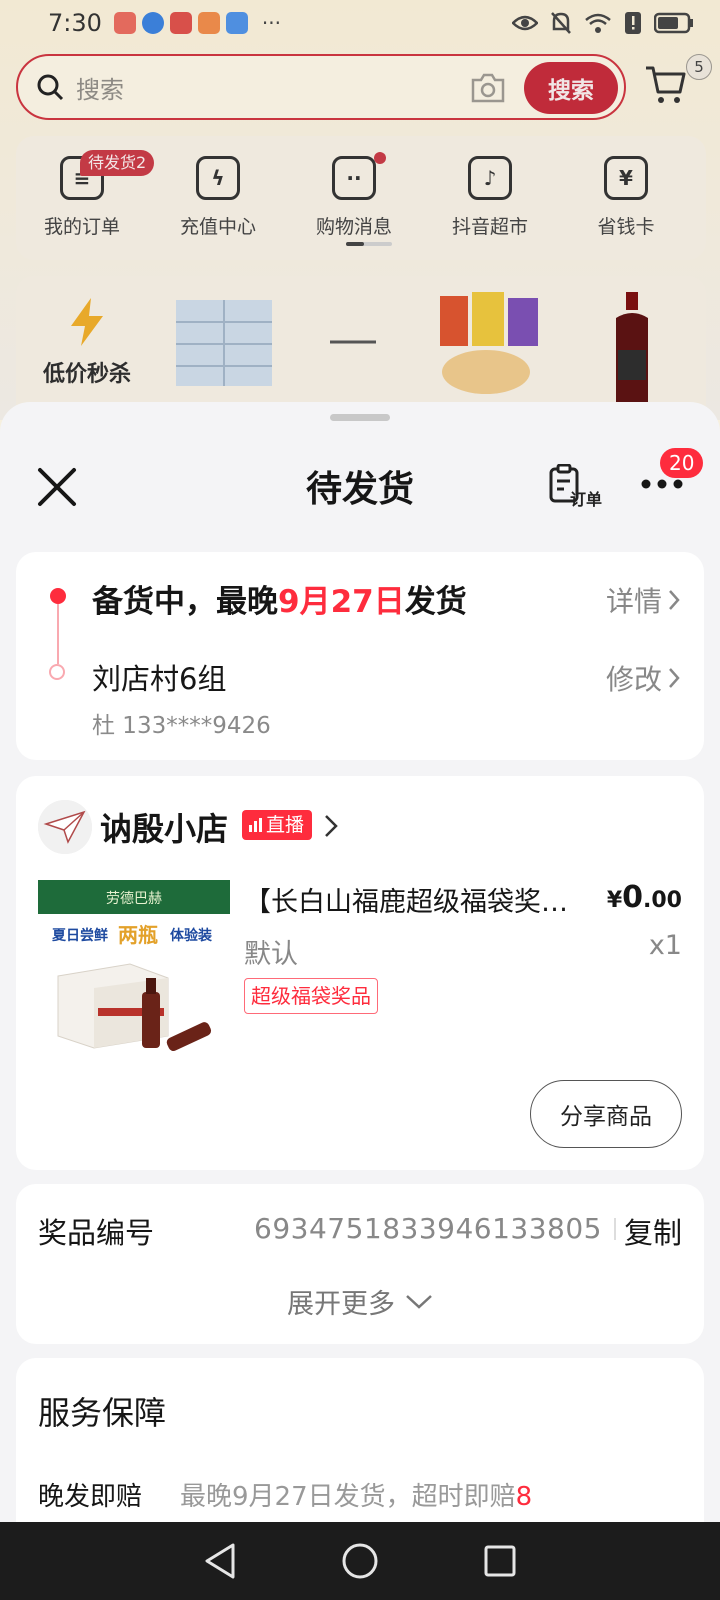  I want to click on orders-button: 订单, so click(577, 486).